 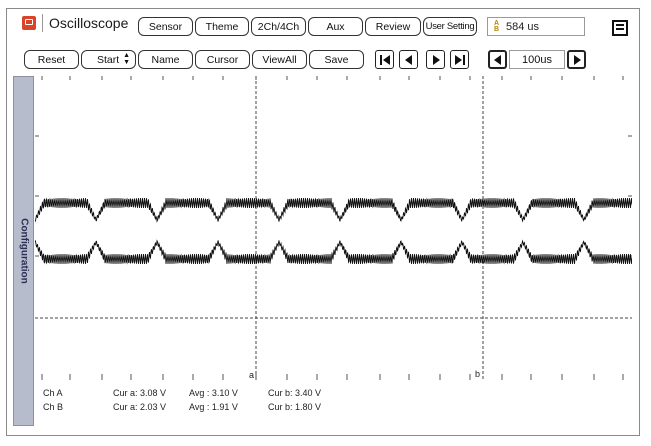 I want to click on timebase-decrease-button, so click(x=497, y=59).